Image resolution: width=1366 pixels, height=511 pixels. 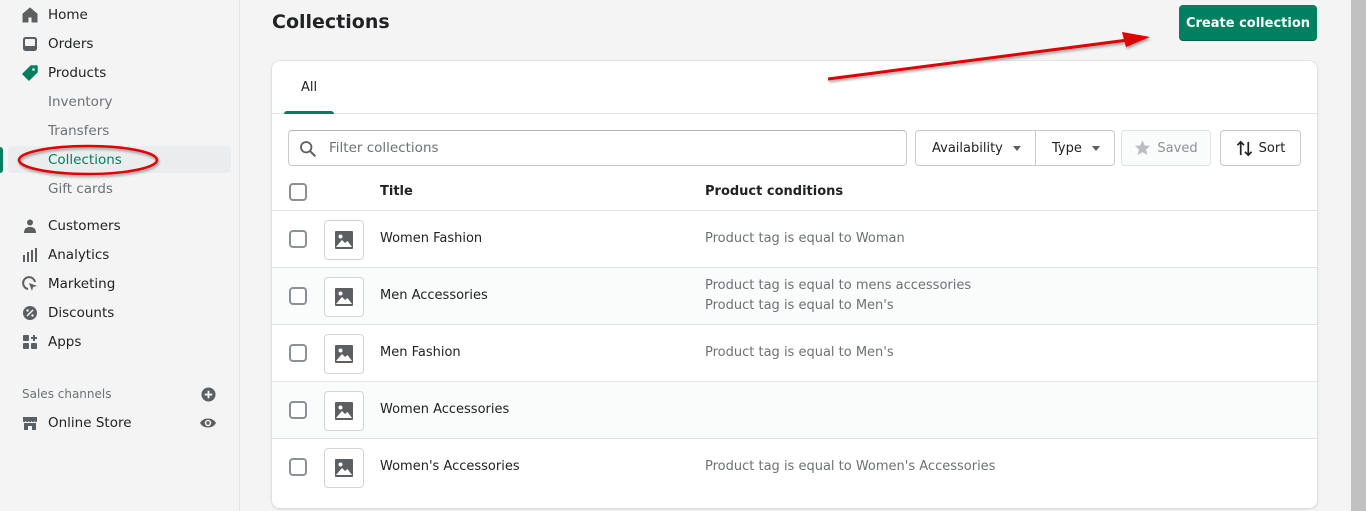 What do you see at coordinates (614, 148) in the screenshot?
I see `filter-collections-input` at bounding box center [614, 148].